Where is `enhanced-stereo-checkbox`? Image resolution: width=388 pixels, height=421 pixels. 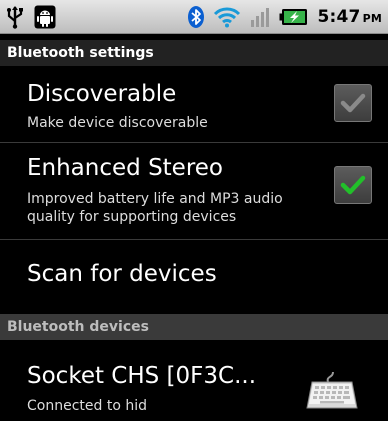 enhanced-stereo-checkbox is located at coordinates (353, 185).